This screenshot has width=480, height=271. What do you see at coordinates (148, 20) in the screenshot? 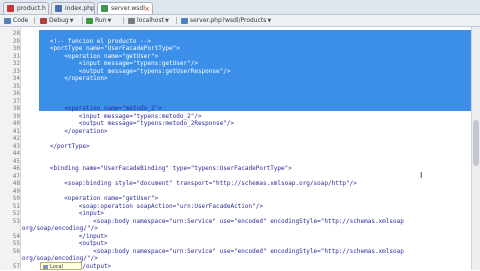
I see `server-dropdown: localhost▼` at bounding box center [148, 20].